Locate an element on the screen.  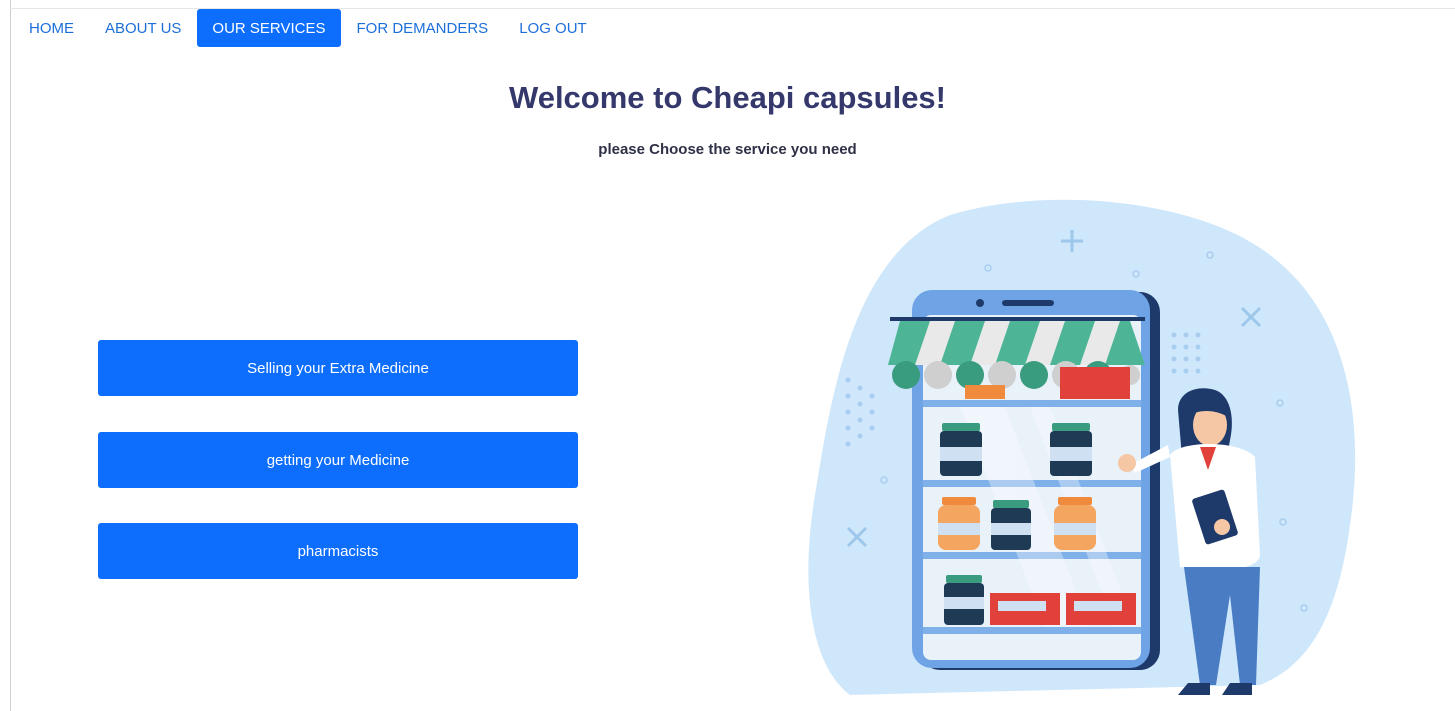
pharmacists-button: pharmacists is located at coordinates (338, 551).